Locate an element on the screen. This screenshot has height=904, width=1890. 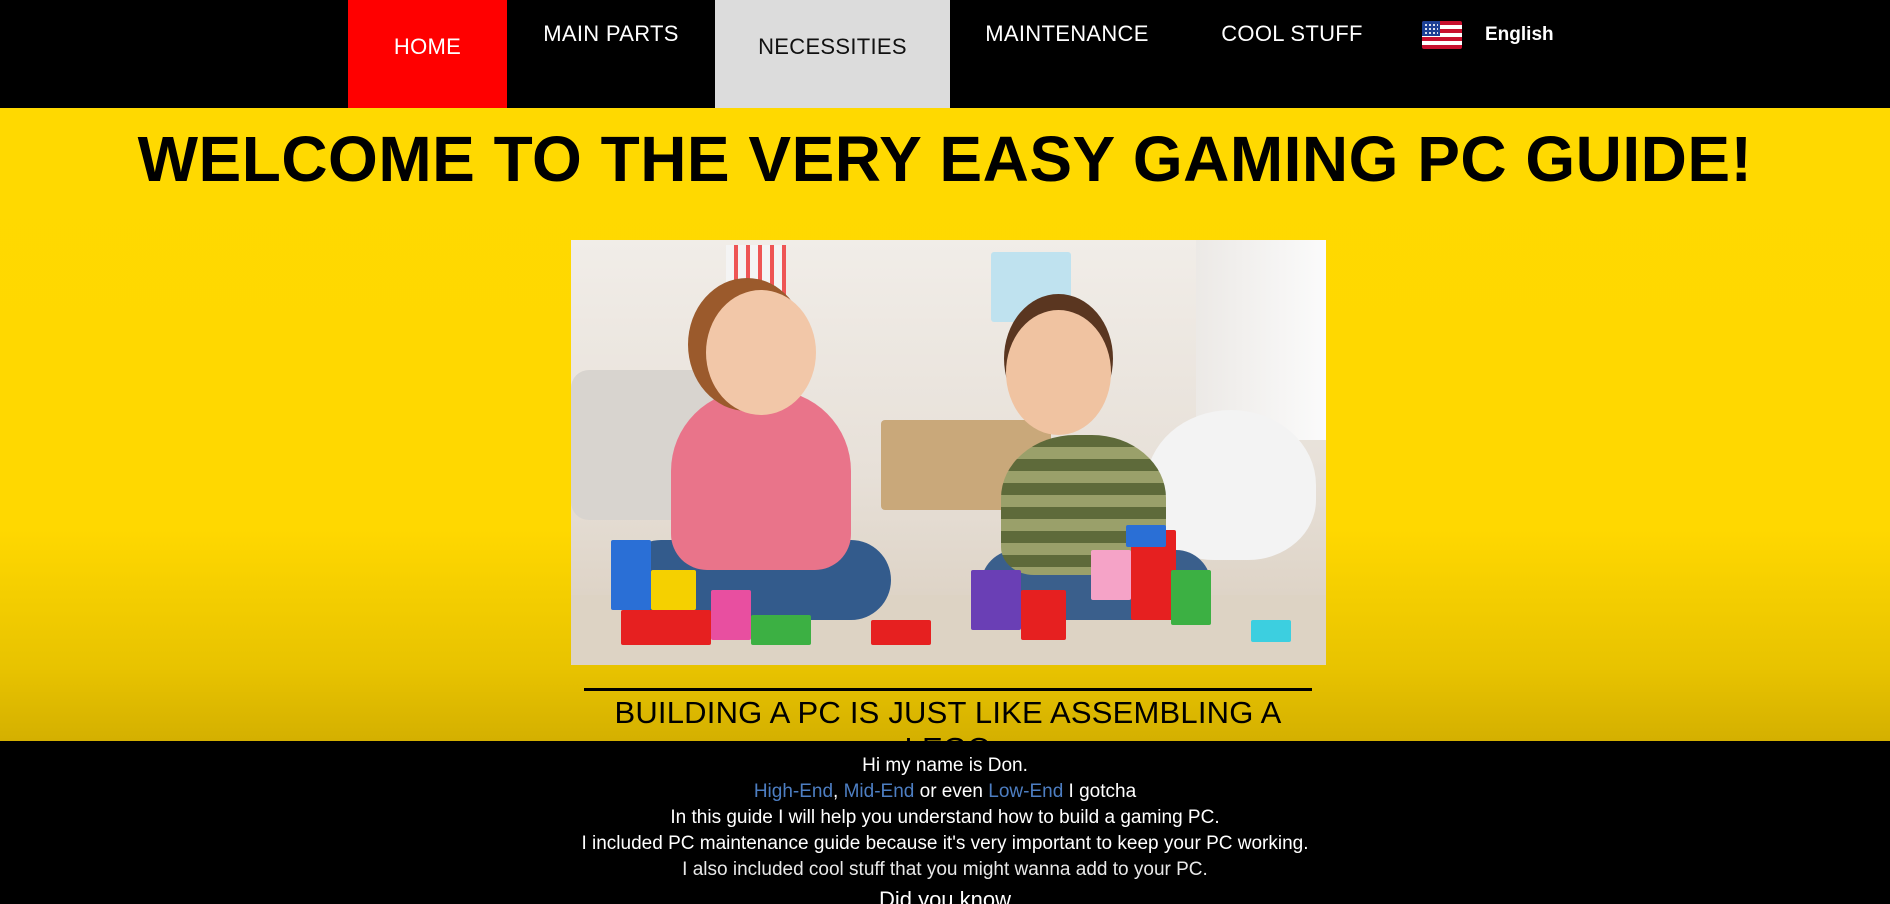
link-mid-end: Mid-End is located at coordinates (879, 791).